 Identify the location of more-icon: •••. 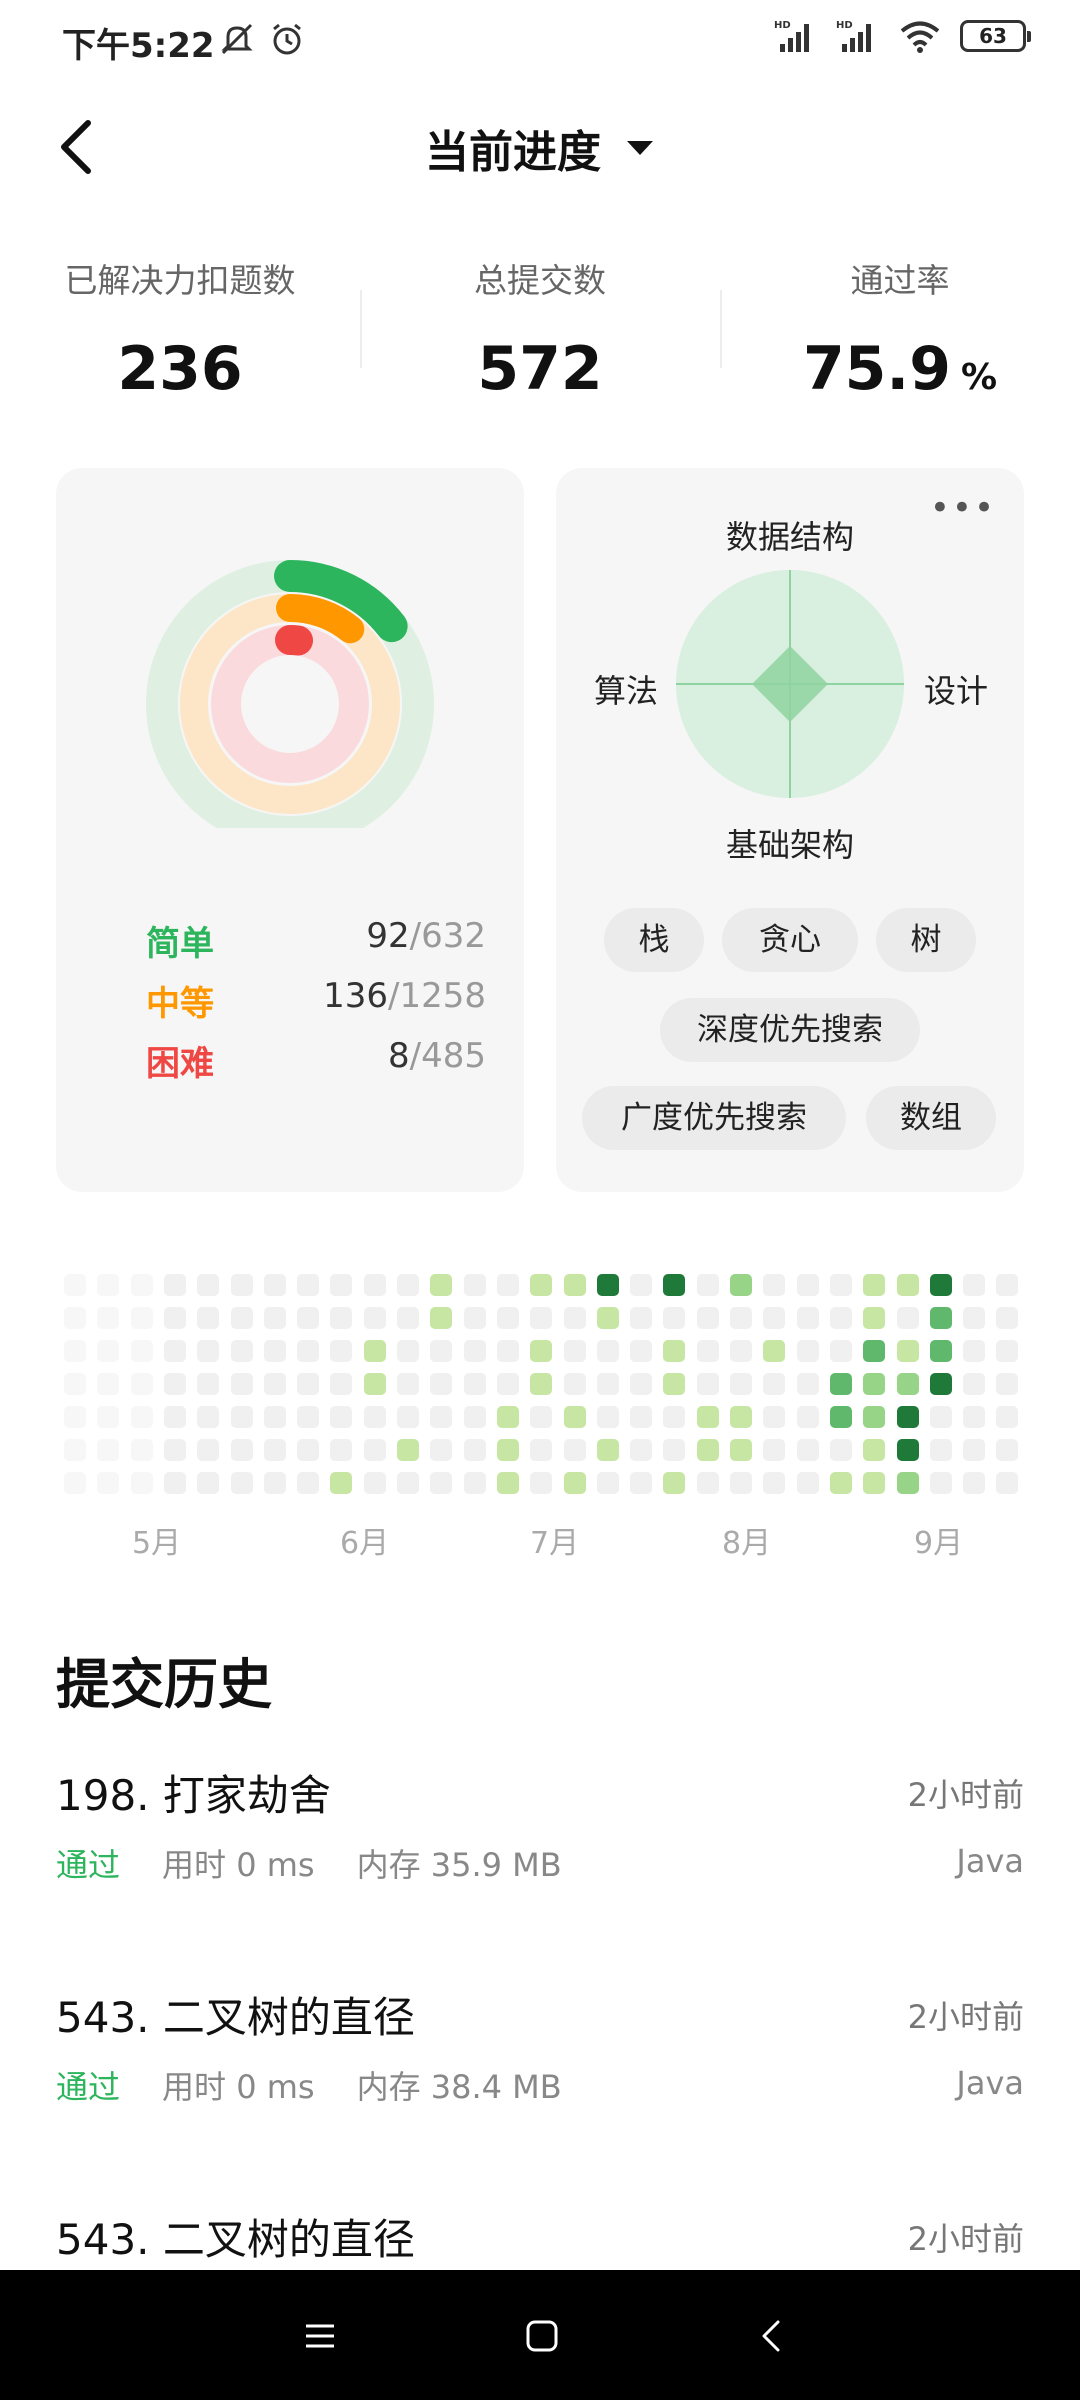
(963, 508).